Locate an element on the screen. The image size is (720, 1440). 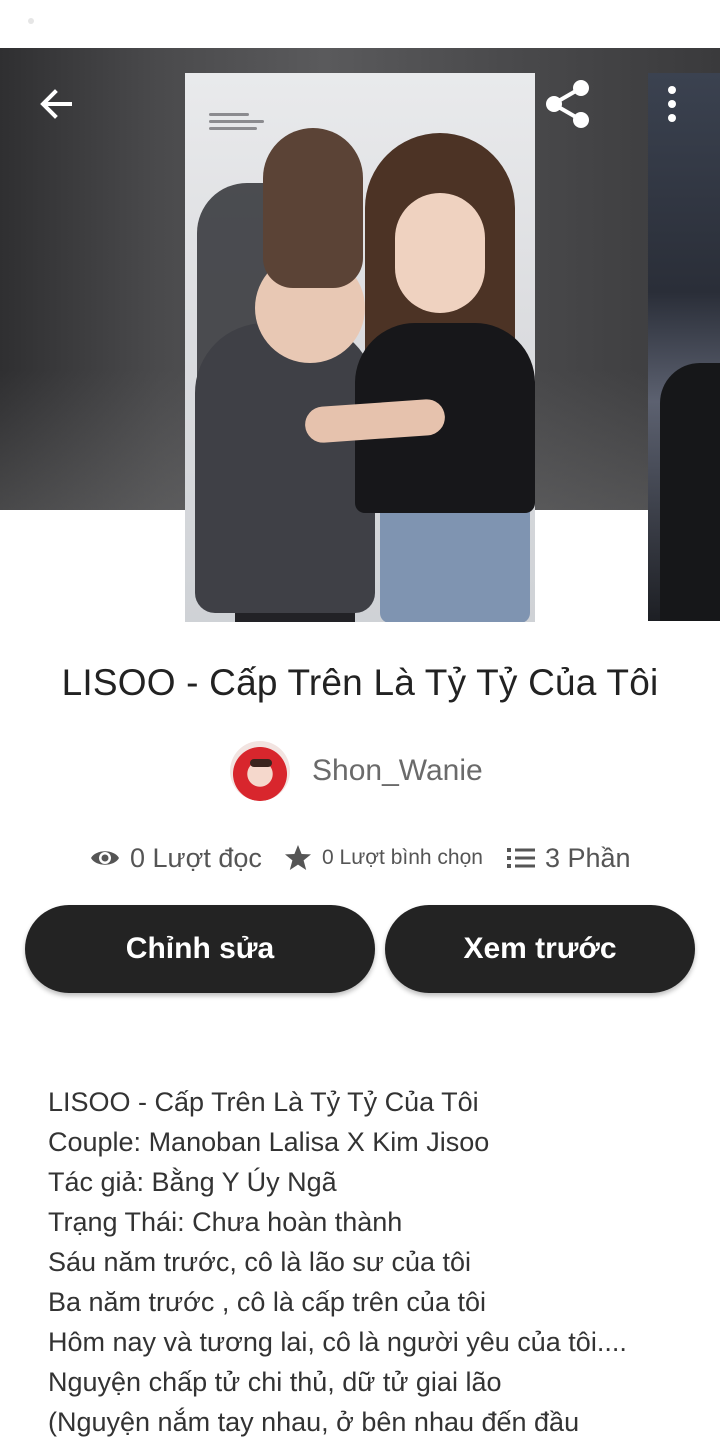
votes-stat: 0 Lượt bình chọn is located at coordinates (383, 858).